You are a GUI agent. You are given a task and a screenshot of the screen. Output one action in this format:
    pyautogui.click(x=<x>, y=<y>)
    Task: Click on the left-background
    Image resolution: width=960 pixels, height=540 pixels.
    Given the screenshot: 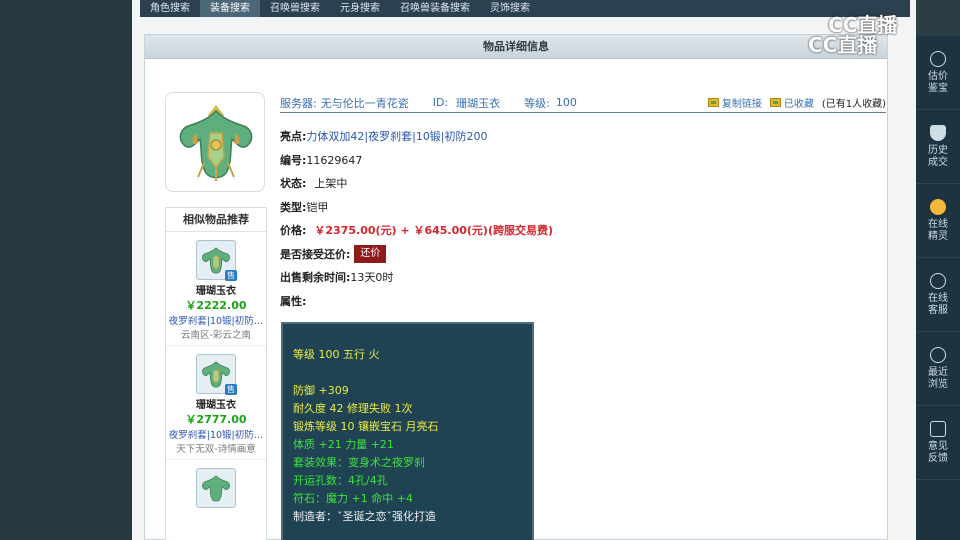 What is the action you would take?
    pyautogui.click(x=66, y=270)
    